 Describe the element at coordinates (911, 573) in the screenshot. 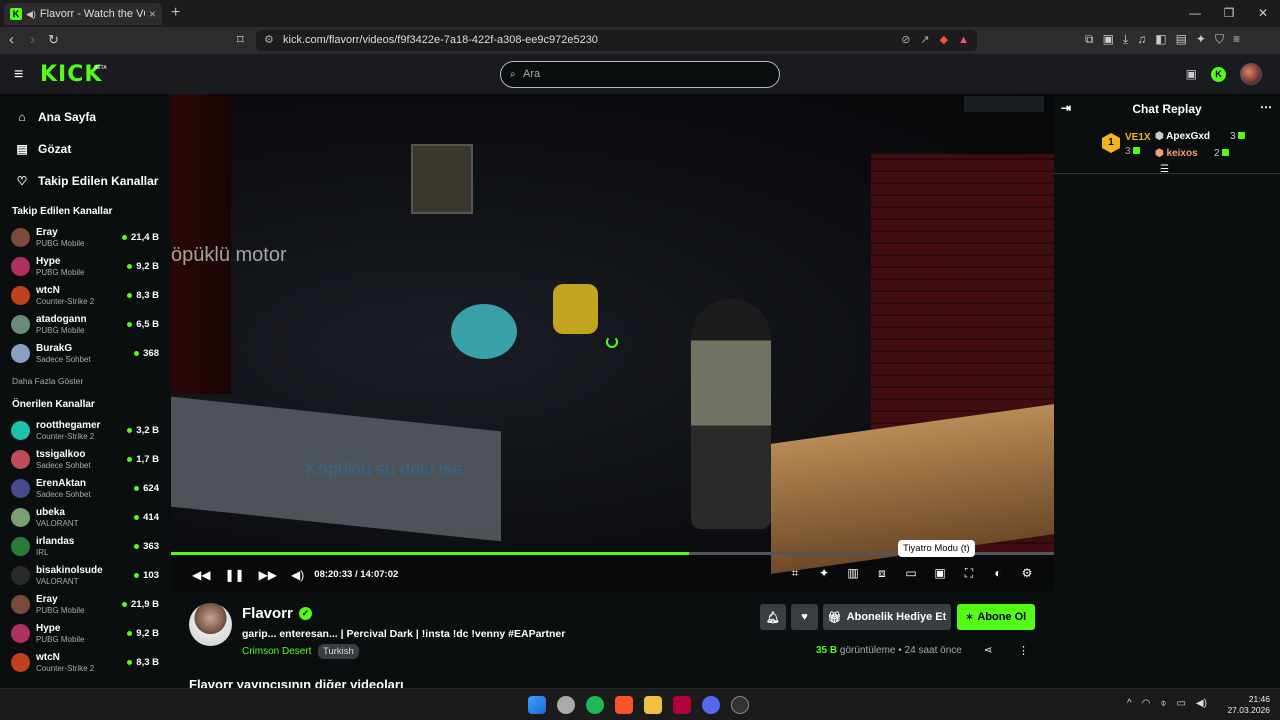

I see `popout-icon: ▭` at that location.